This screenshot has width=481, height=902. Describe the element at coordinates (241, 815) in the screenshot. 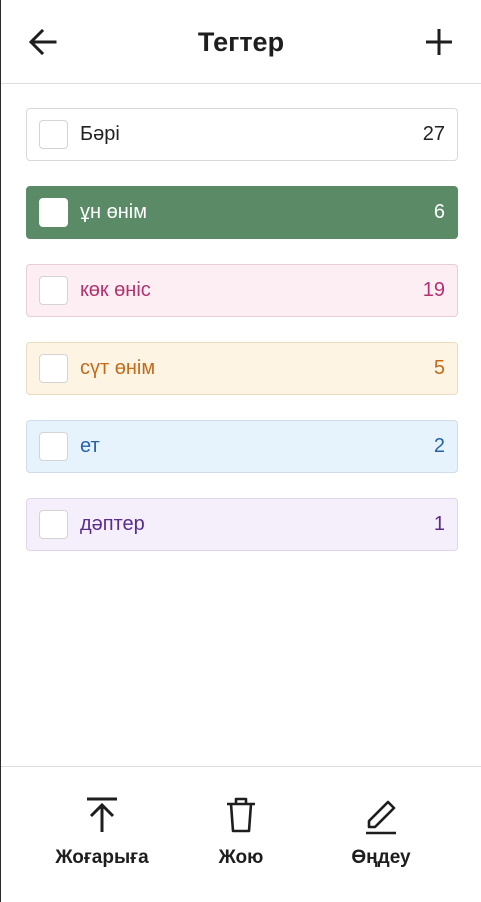

I see `trash-icon` at that location.